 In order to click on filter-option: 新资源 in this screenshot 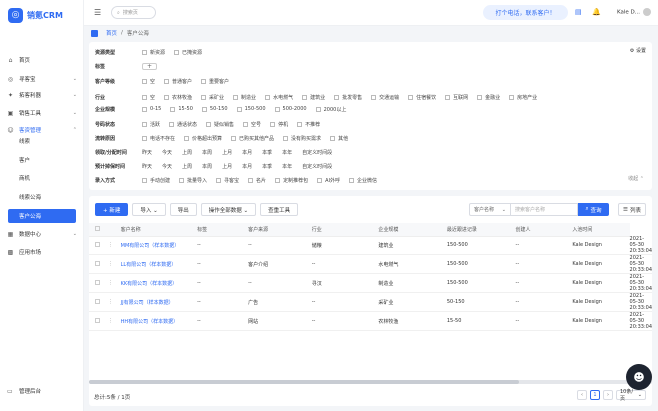, I will do `click(153, 52)`.